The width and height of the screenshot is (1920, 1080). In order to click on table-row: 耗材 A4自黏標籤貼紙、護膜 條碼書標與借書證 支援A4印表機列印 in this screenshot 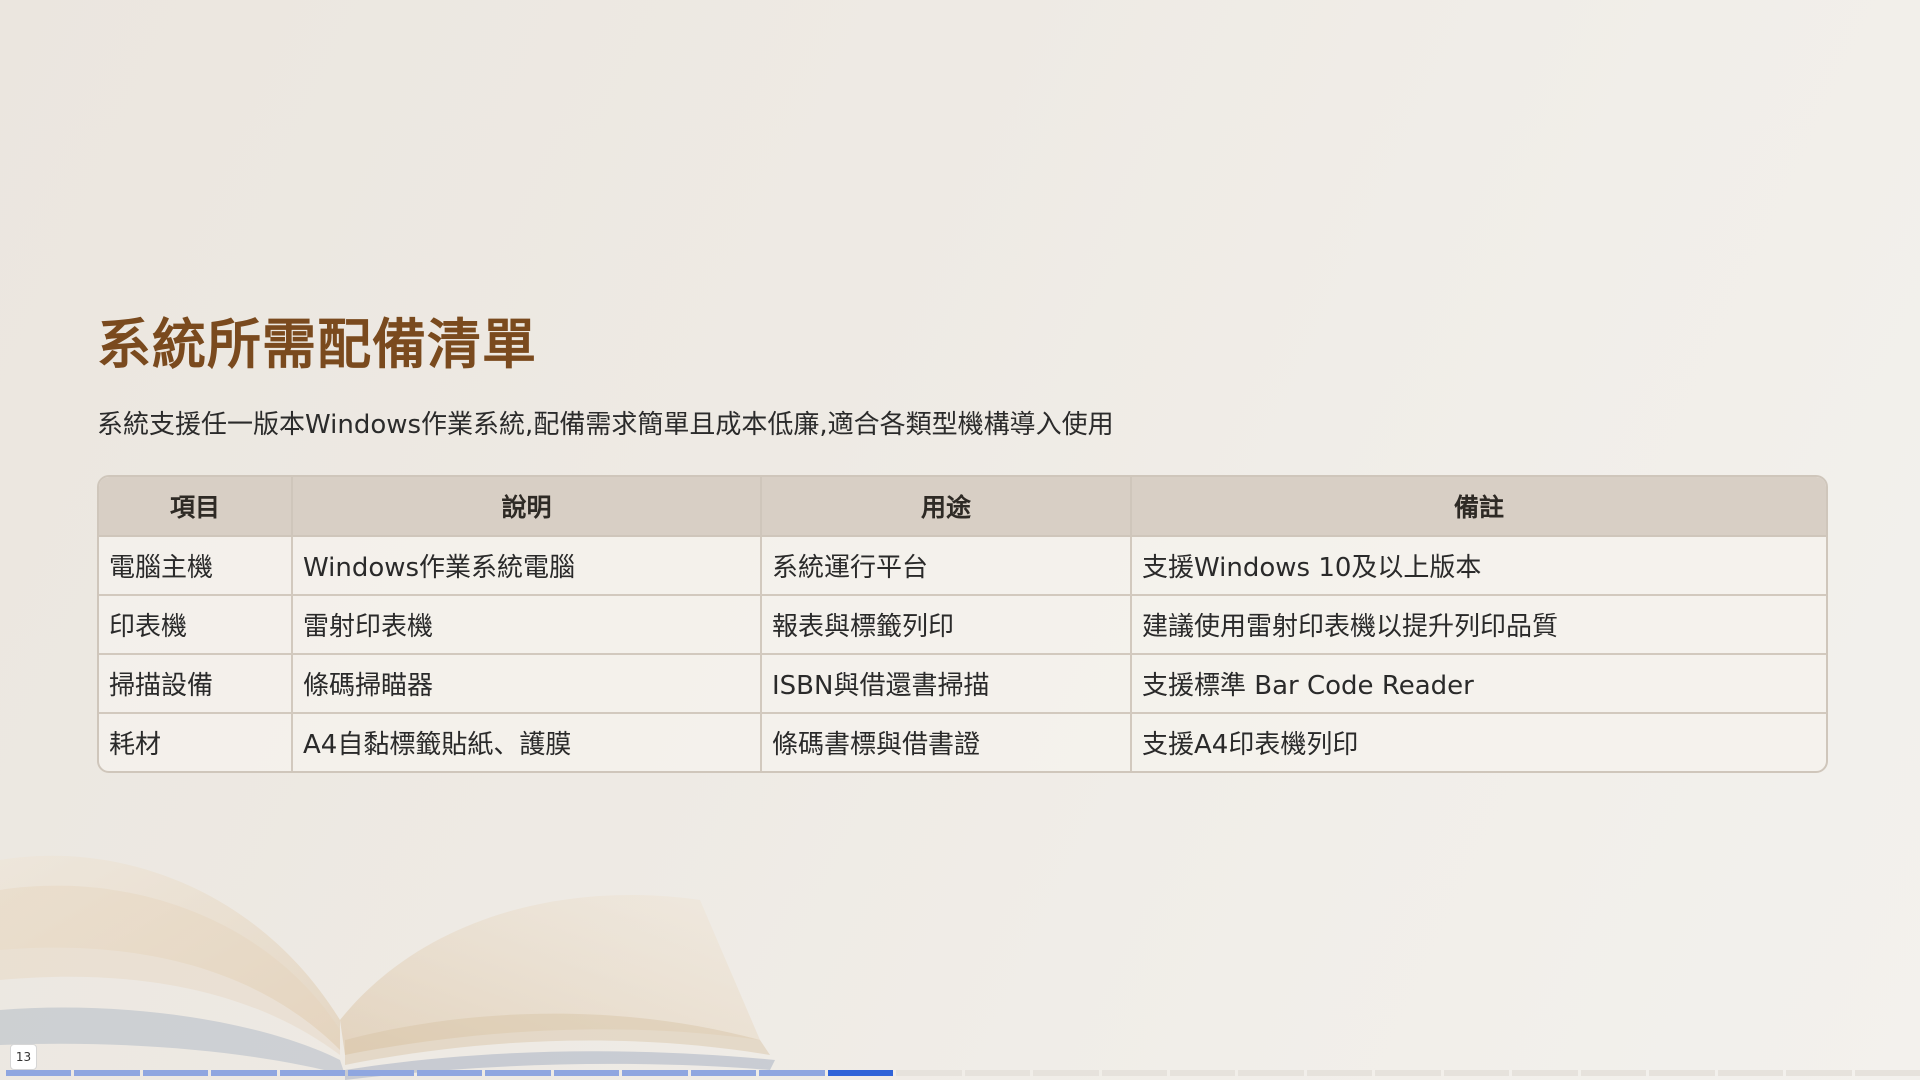, I will do `click(962, 742)`.